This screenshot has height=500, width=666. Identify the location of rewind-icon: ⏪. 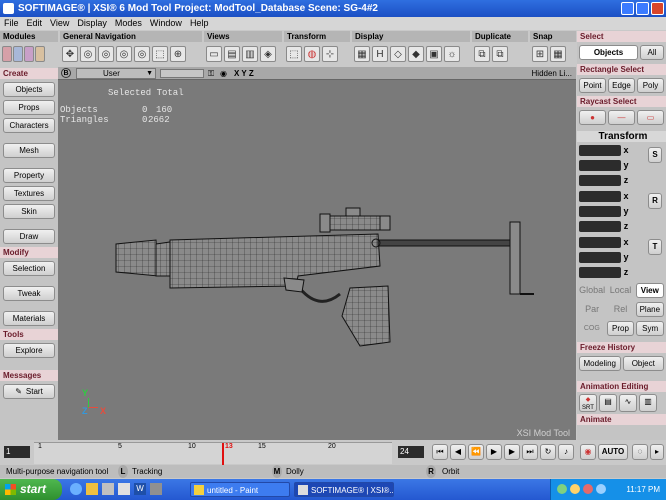
(476, 452).